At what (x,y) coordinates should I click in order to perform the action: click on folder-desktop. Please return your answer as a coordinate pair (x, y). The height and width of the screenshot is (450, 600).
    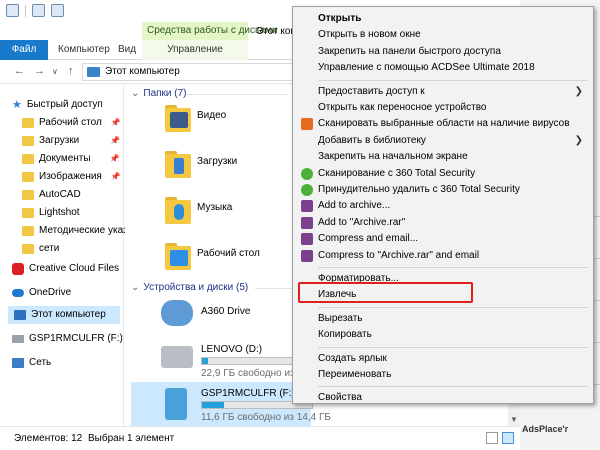
    Looking at the image, I should click on (179, 256).